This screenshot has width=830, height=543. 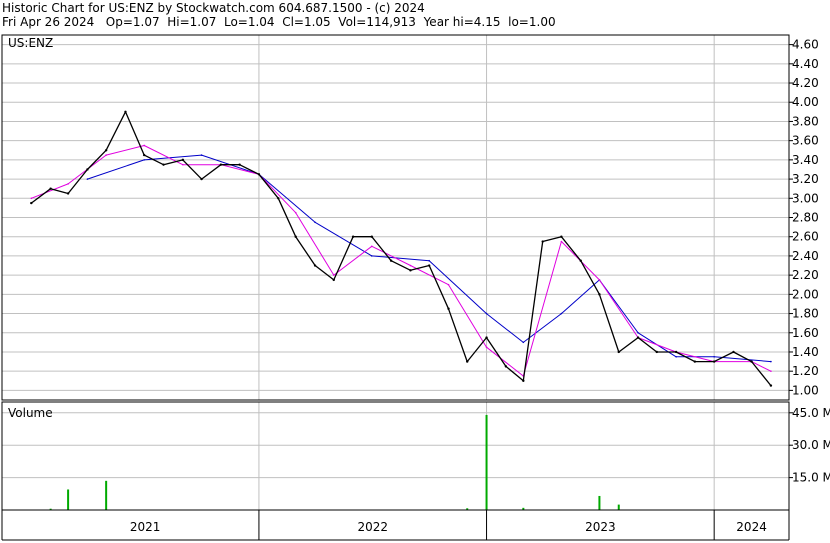 I want to click on volume-axis: 45.0 M 30.0 M 15.0 M, so click(x=809, y=445).